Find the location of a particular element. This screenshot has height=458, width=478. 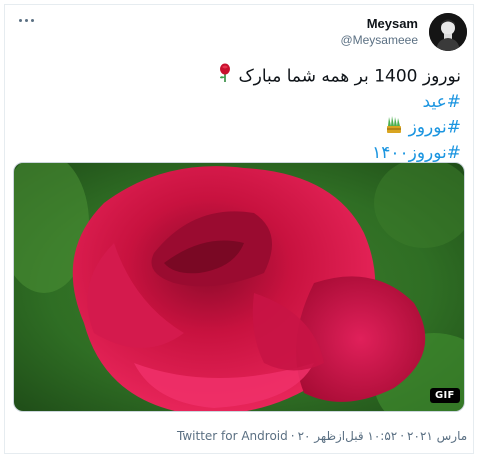

gif-badge: GIF is located at coordinates (445, 395).